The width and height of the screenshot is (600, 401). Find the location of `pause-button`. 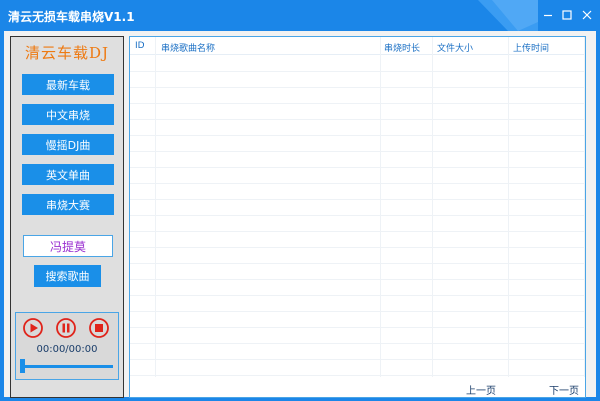

pause-button is located at coordinates (66, 328).